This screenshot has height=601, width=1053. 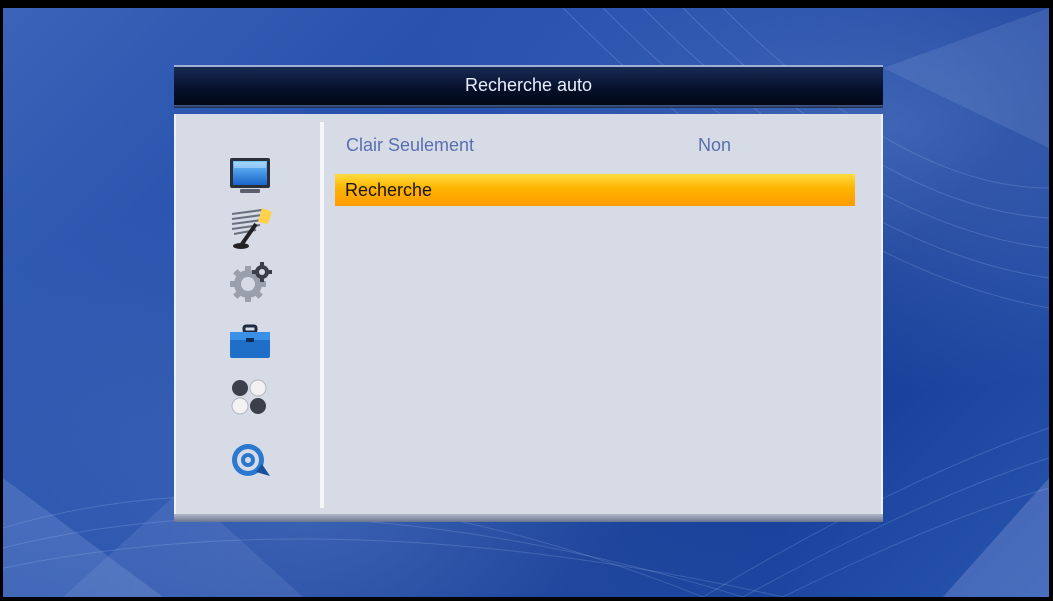 What do you see at coordinates (247, 314) in the screenshot?
I see `sidebar-icon-column` at bounding box center [247, 314].